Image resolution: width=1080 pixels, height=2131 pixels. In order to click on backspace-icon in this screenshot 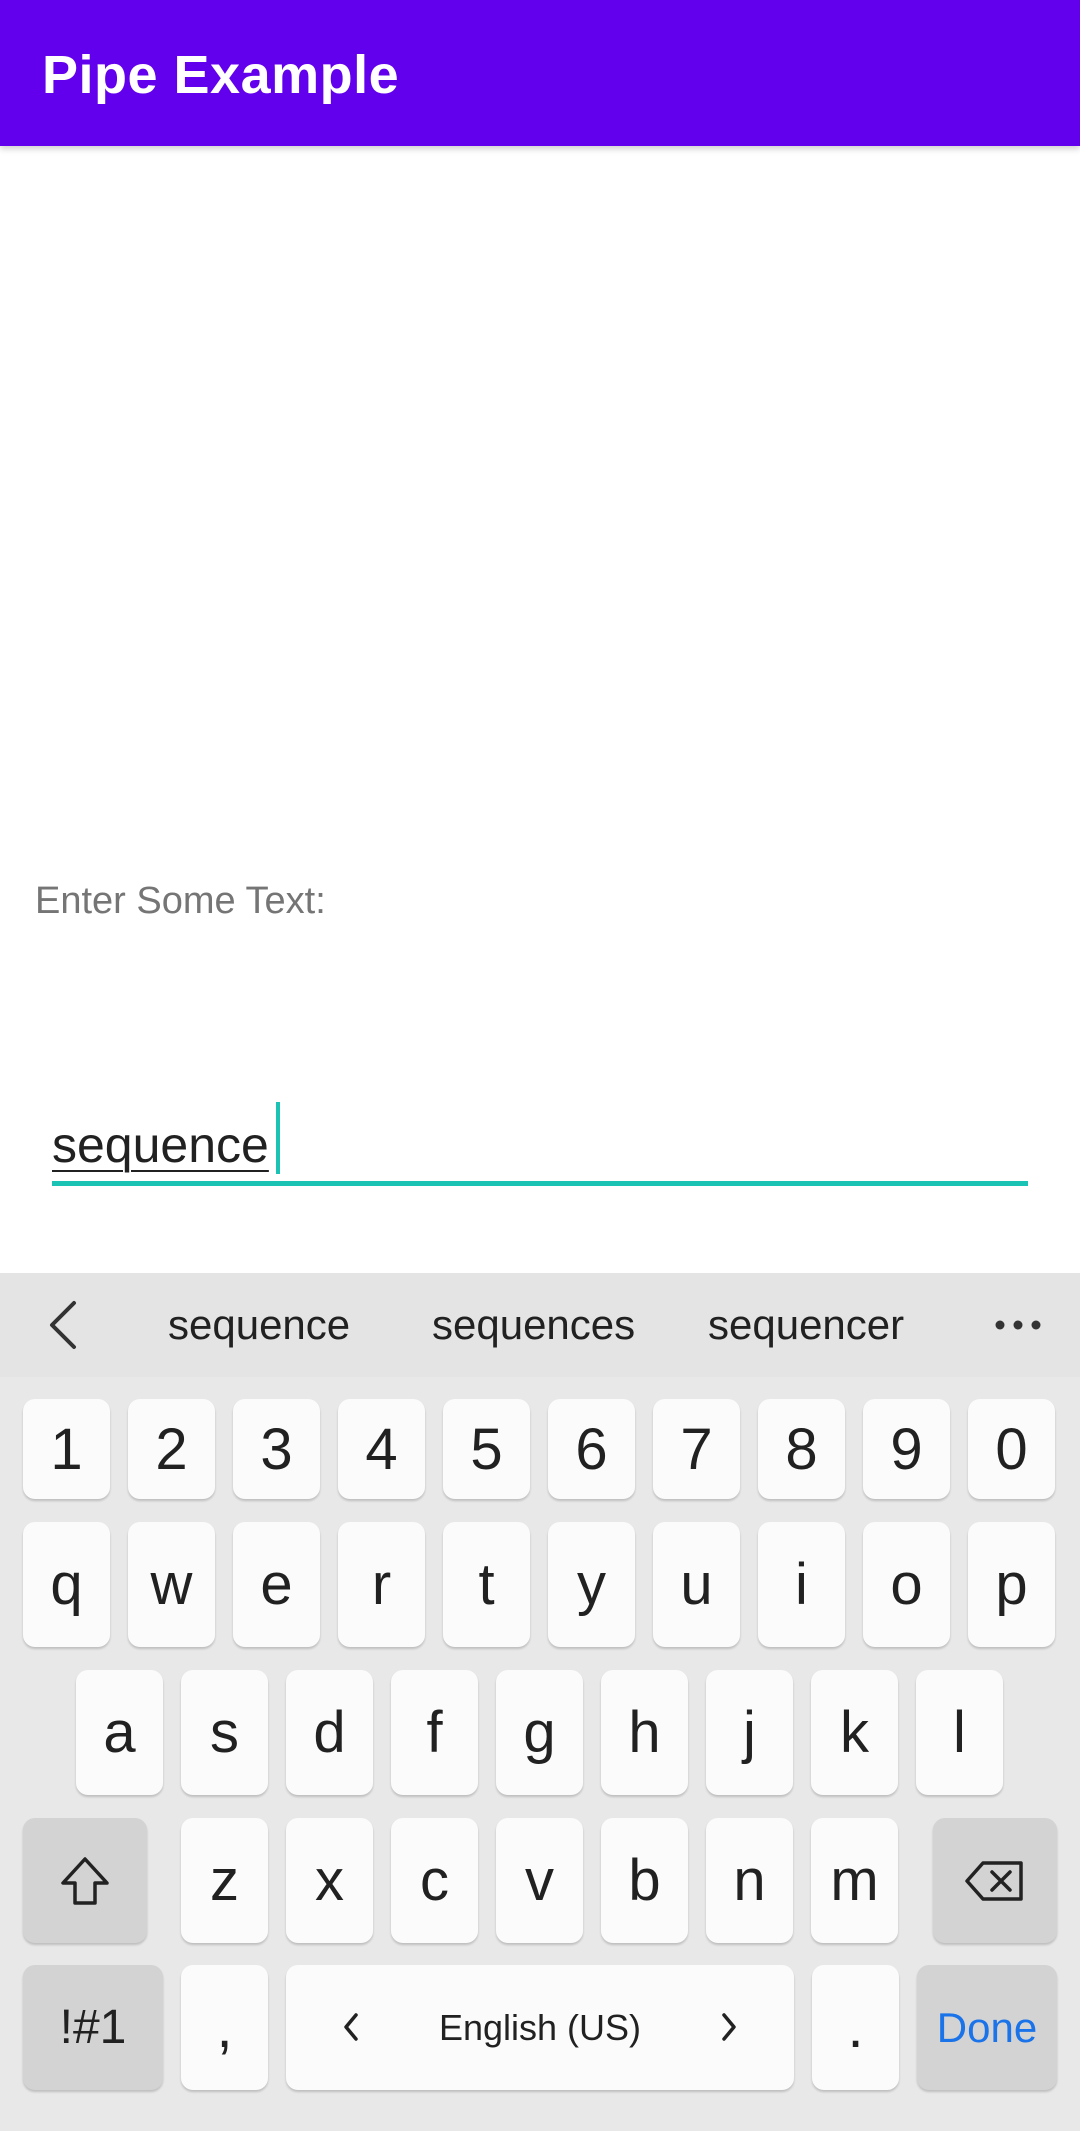, I will do `click(995, 1881)`.